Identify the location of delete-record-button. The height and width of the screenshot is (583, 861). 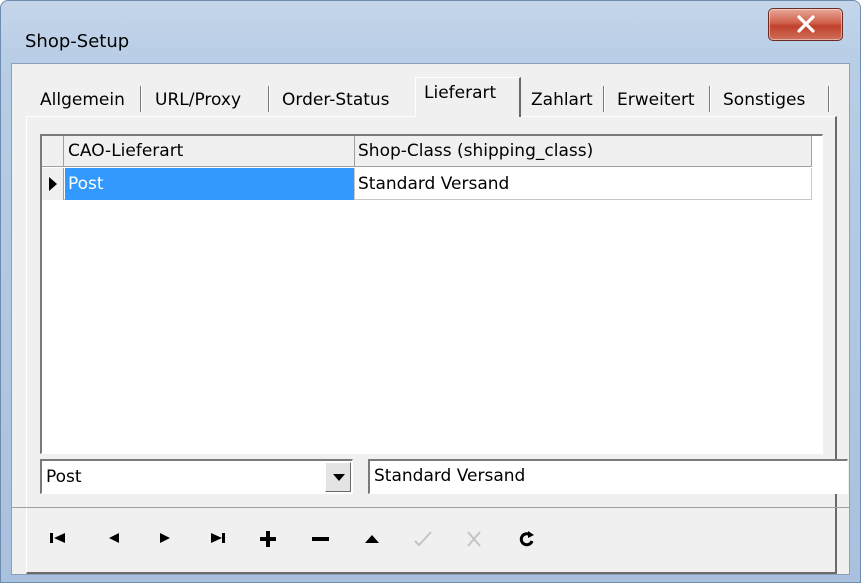
(321, 538).